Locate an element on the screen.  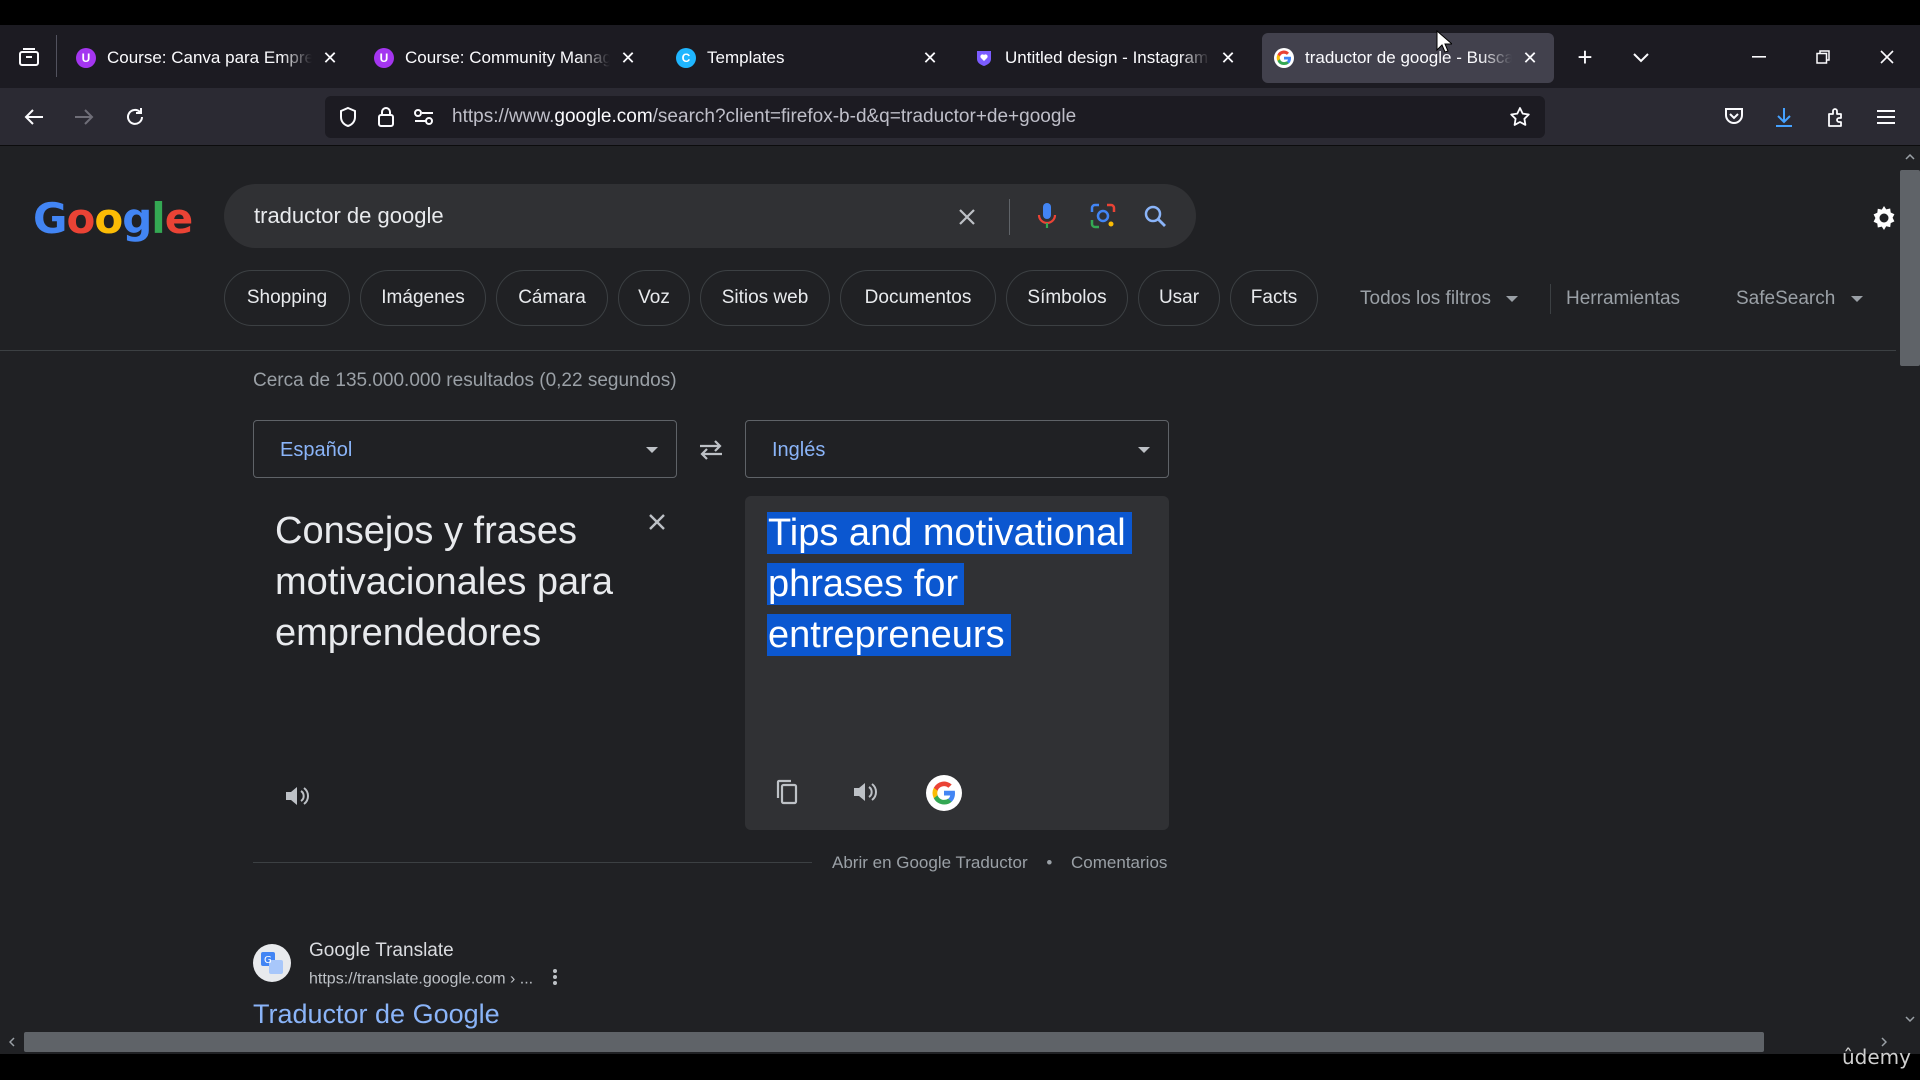
chip-shopping: Shopping is located at coordinates (287, 298).